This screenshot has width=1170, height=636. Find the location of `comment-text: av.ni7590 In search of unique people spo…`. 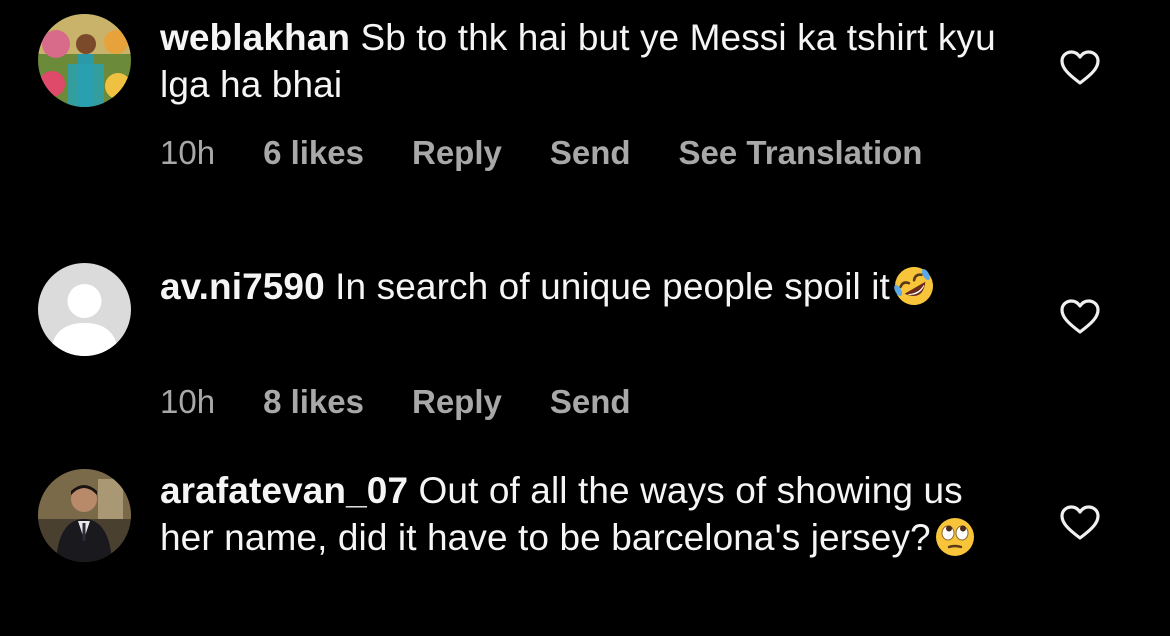

comment-text: av.ni7590 In search of unique people spo… is located at coordinates (590, 286).